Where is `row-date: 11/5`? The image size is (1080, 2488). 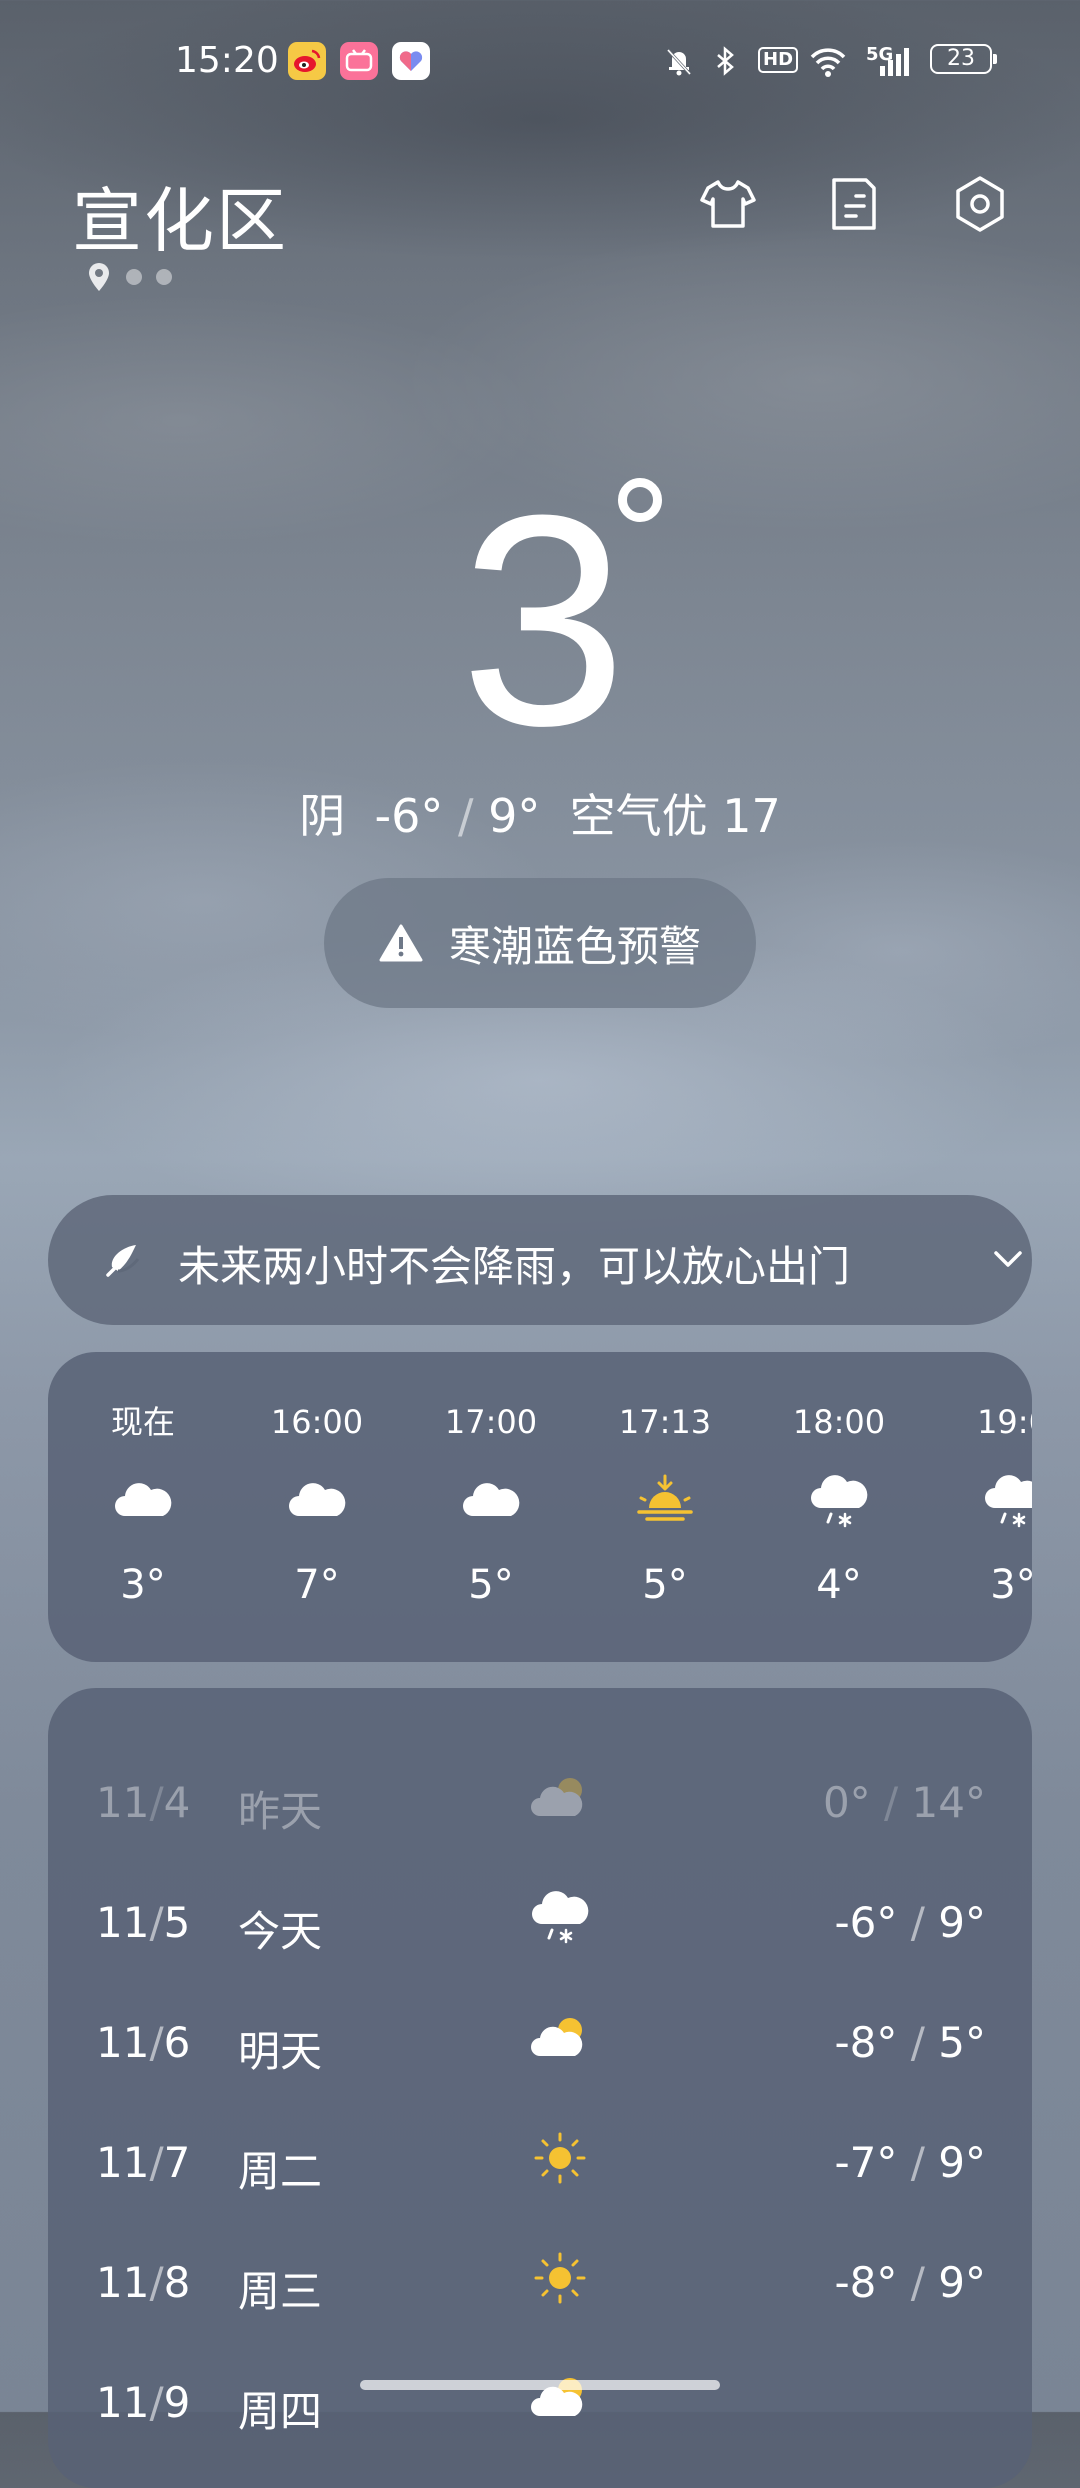 row-date: 11/5 is located at coordinates (143, 1922).